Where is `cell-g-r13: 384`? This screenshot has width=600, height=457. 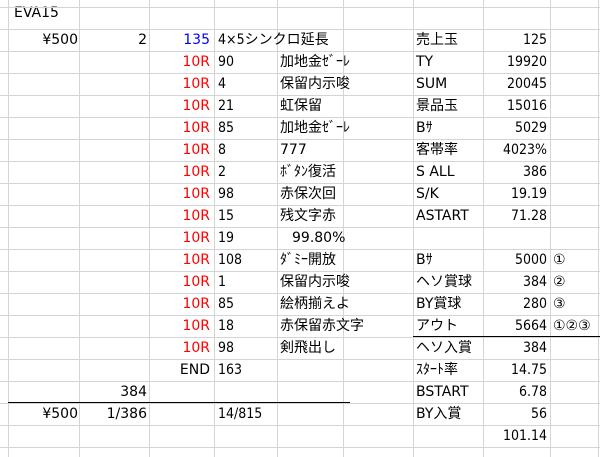
cell-g-r13: 384 is located at coordinates (515, 282).